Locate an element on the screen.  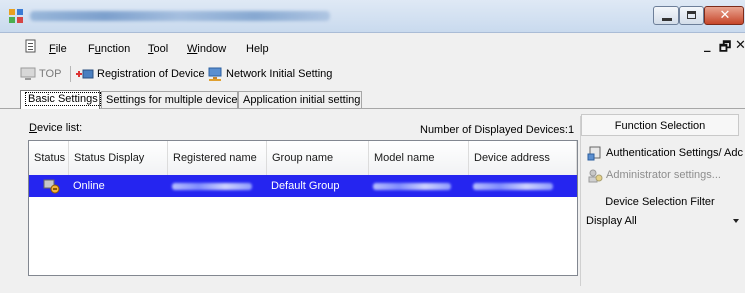
computer-icon is located at coordinates (28, 73).